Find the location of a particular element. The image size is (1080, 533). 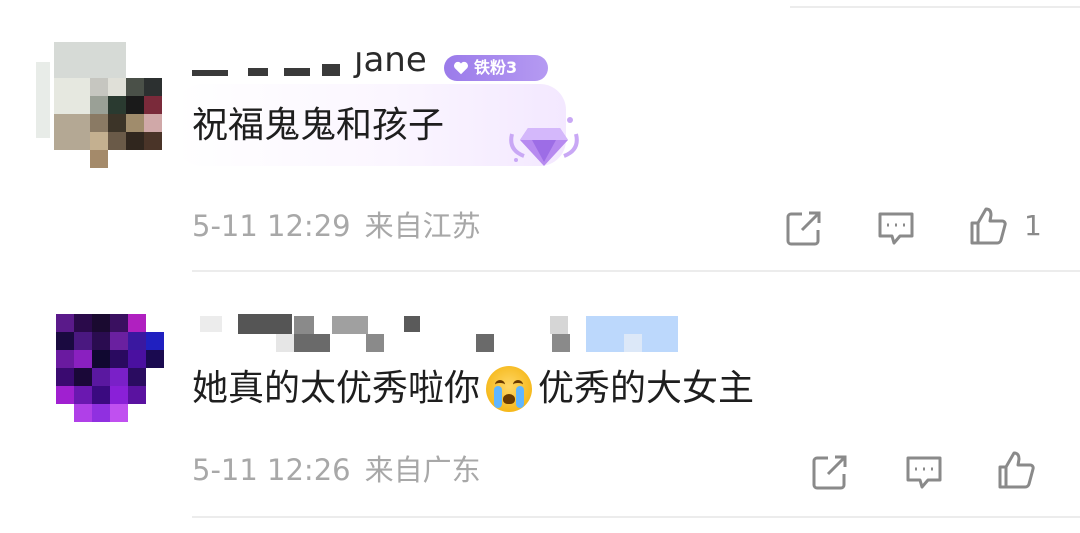

fan-badge: 铁粉3 is located at coordinates (496, 68).